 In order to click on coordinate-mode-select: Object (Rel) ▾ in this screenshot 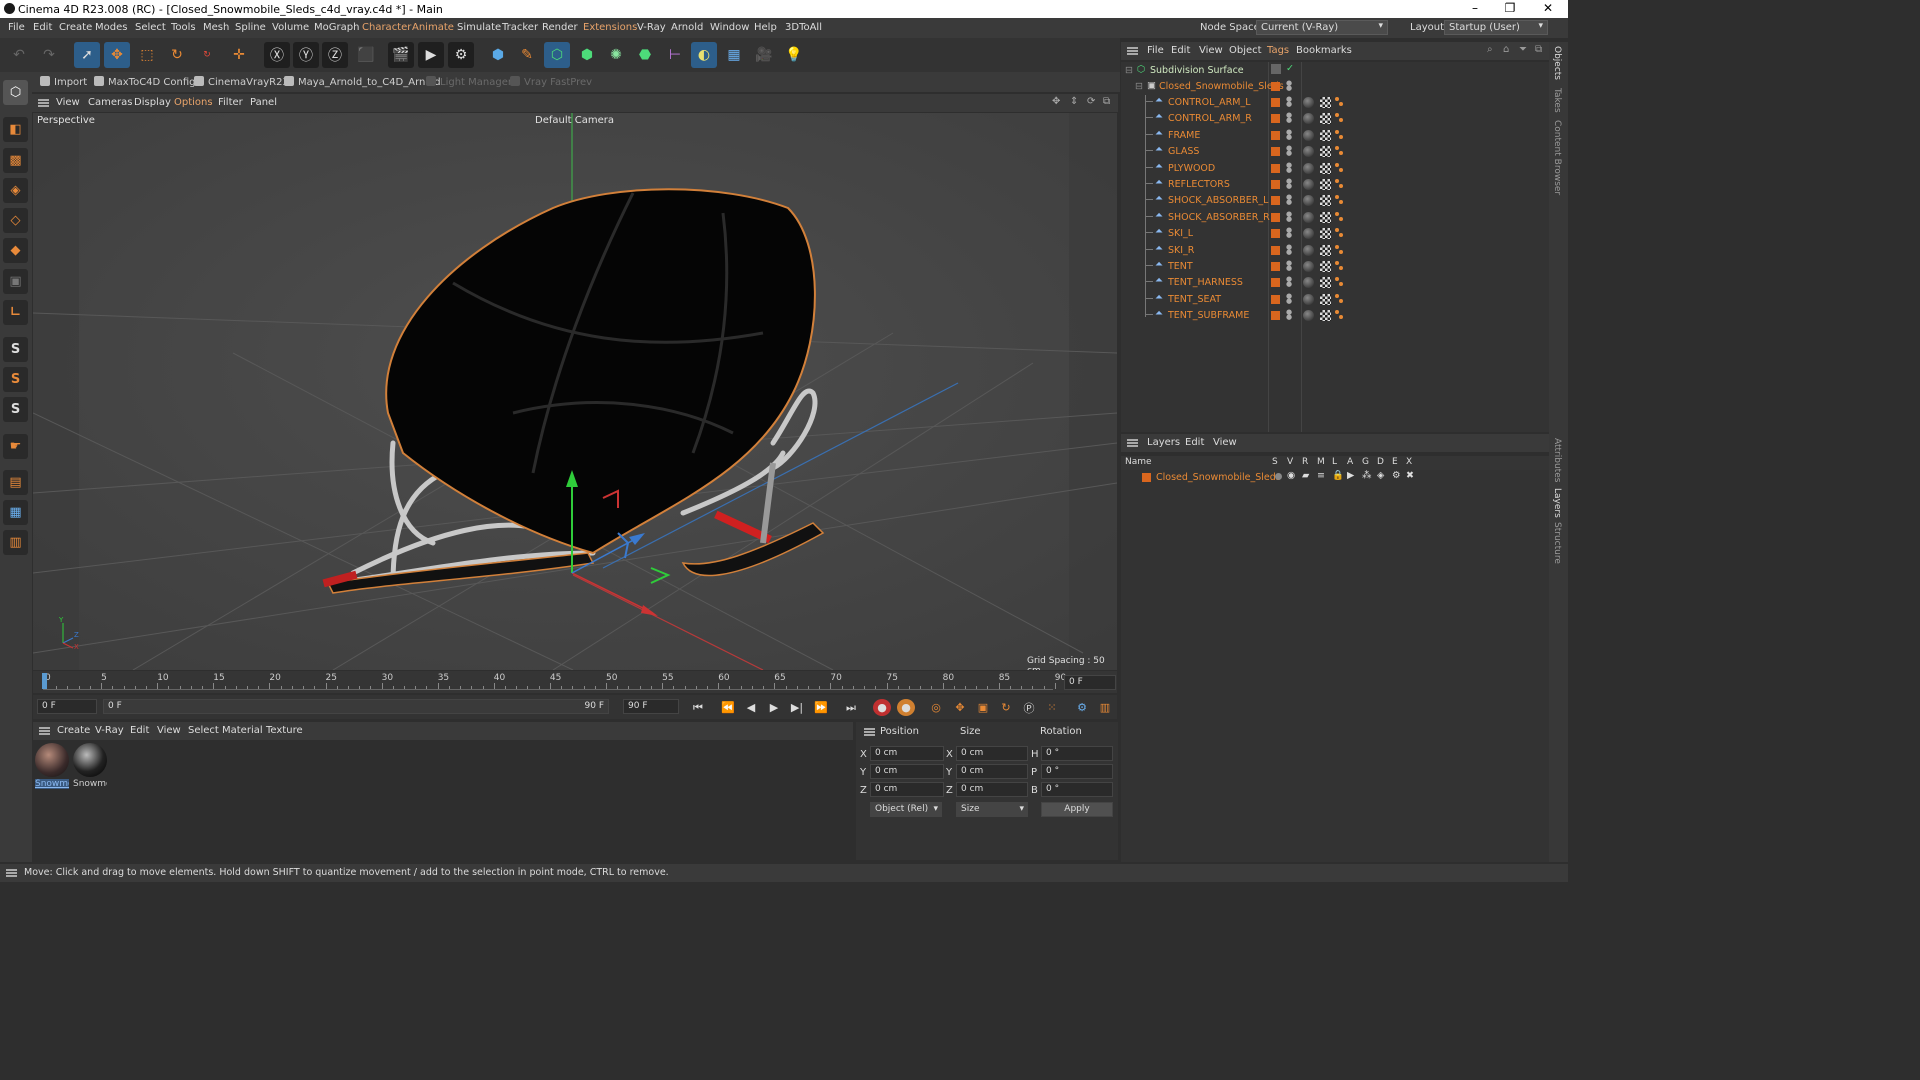, I will do `click(906, 809)`.